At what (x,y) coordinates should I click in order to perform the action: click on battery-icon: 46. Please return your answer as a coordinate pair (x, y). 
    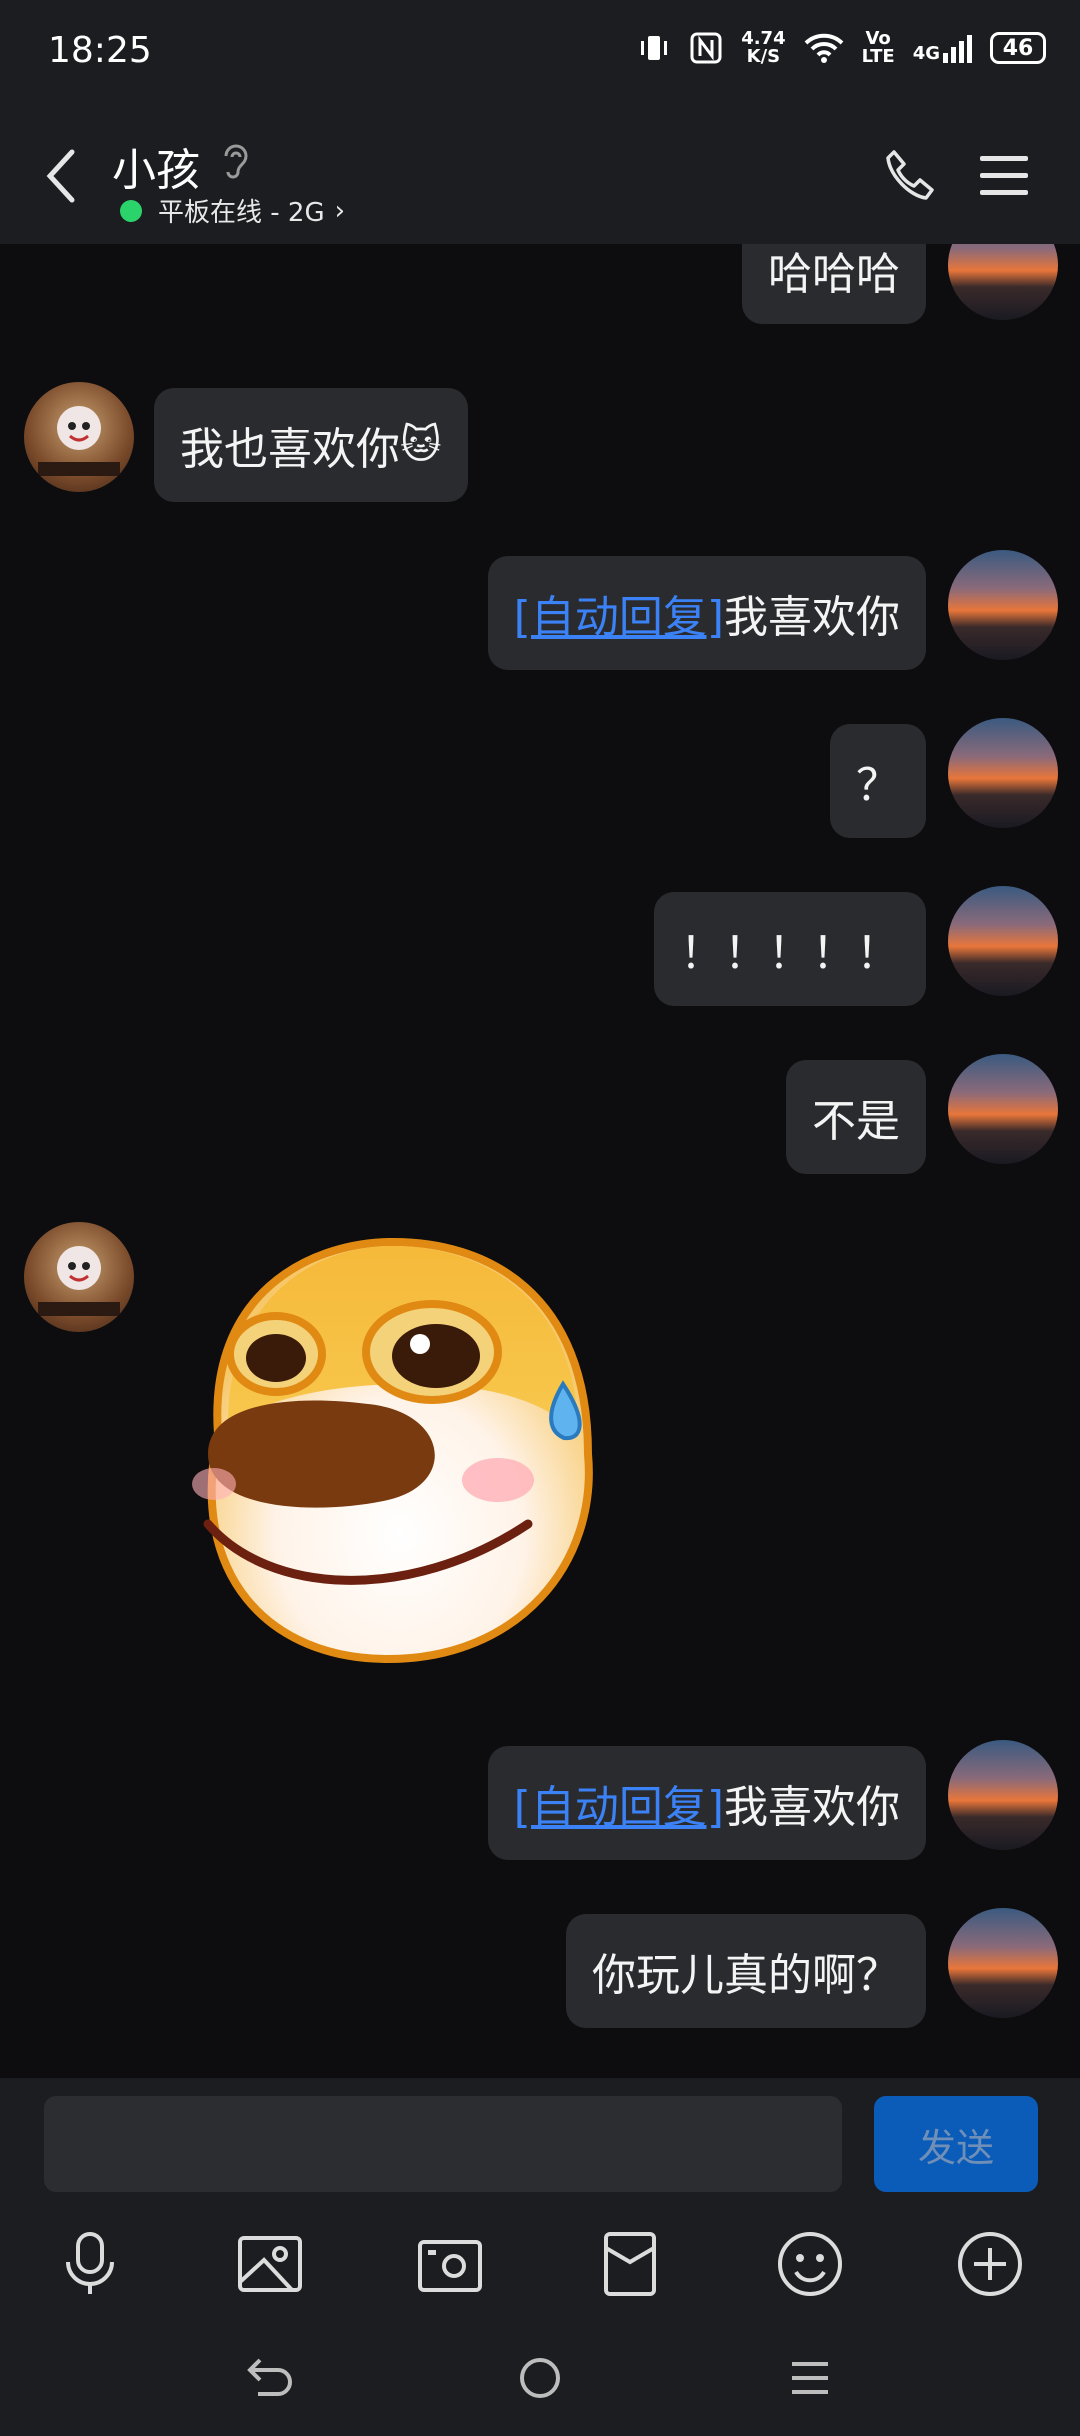
    Looking at the image, I should click on (1018, 48).